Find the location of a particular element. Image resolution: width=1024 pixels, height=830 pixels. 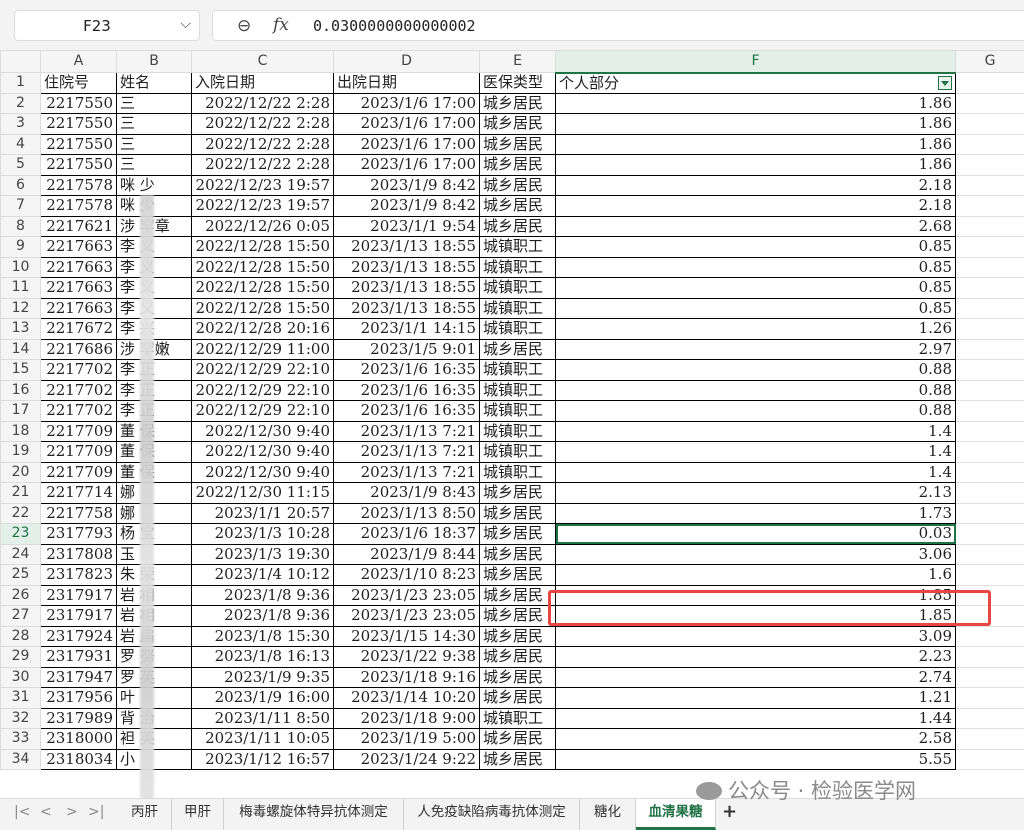

cell-discharge-date: 2023/1/15 14:30 is located at coordinates (406, 636).